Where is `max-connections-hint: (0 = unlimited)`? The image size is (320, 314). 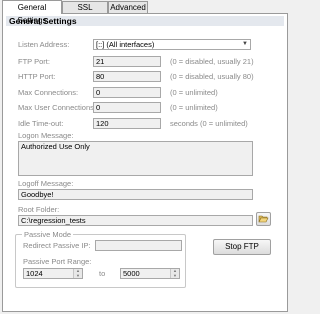 max-connections-hint: (0 = unlimited) is located at coordinates (194, 92).